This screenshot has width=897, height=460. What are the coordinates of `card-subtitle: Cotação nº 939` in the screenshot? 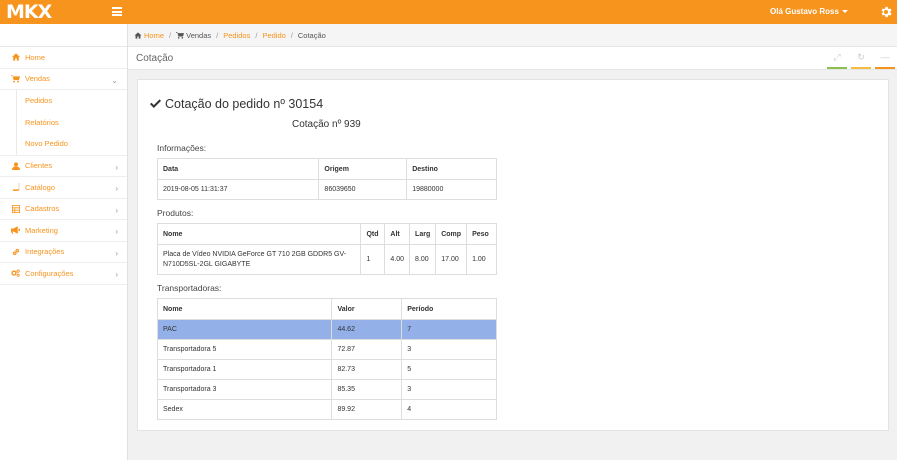 It's located at (326, 124).